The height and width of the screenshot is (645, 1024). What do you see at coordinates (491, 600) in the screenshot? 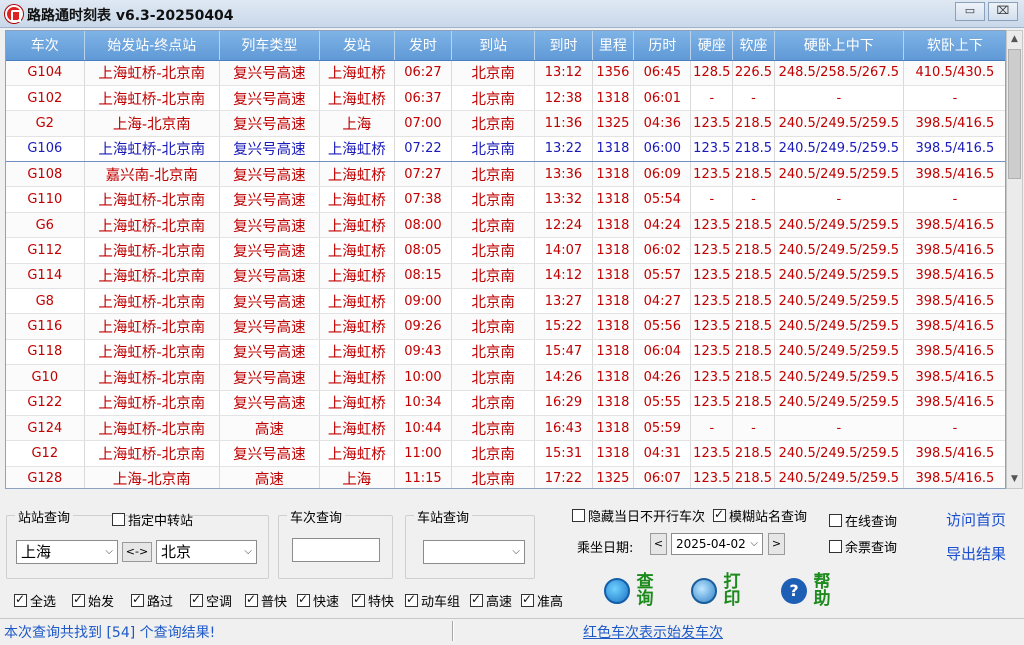
I see `filter-checkbox: 高速` at bounding box center [491, 600].